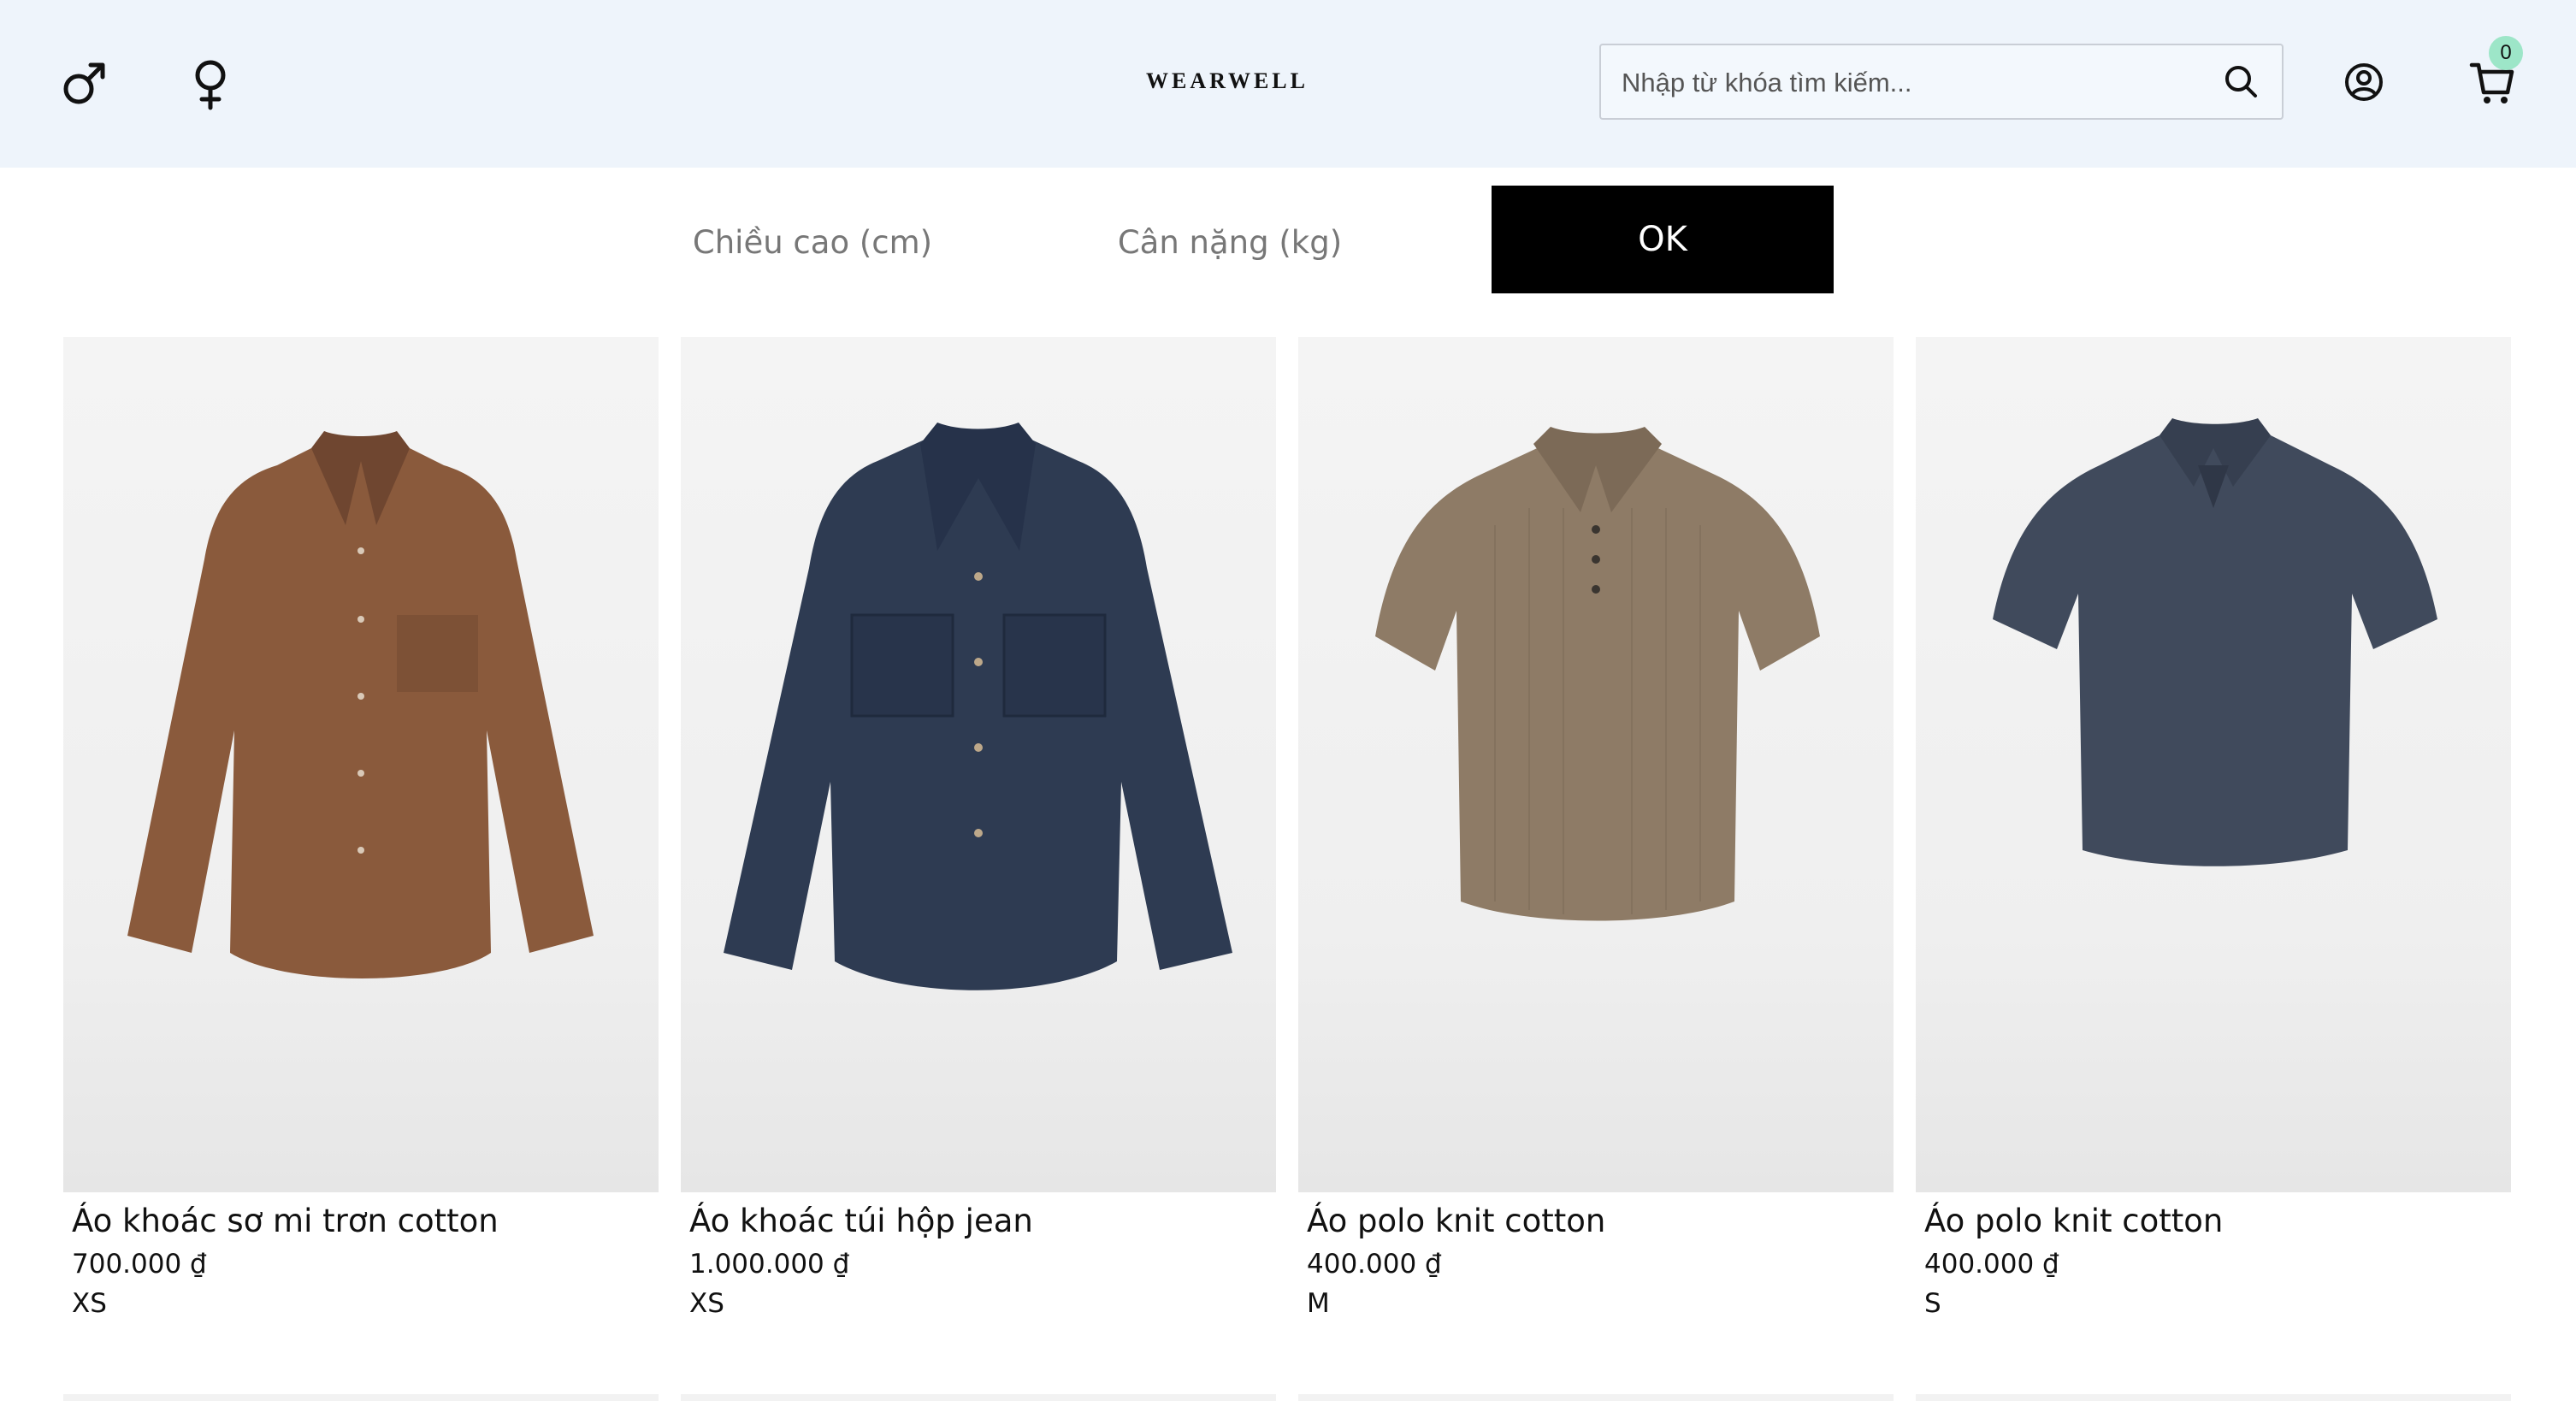 Image resolution: width=2576 pixels, height=1401 pixels. What do you see at coordinates (210, 84) in the screenshot?
I see `female-icon` at bounding box center [210, 84].